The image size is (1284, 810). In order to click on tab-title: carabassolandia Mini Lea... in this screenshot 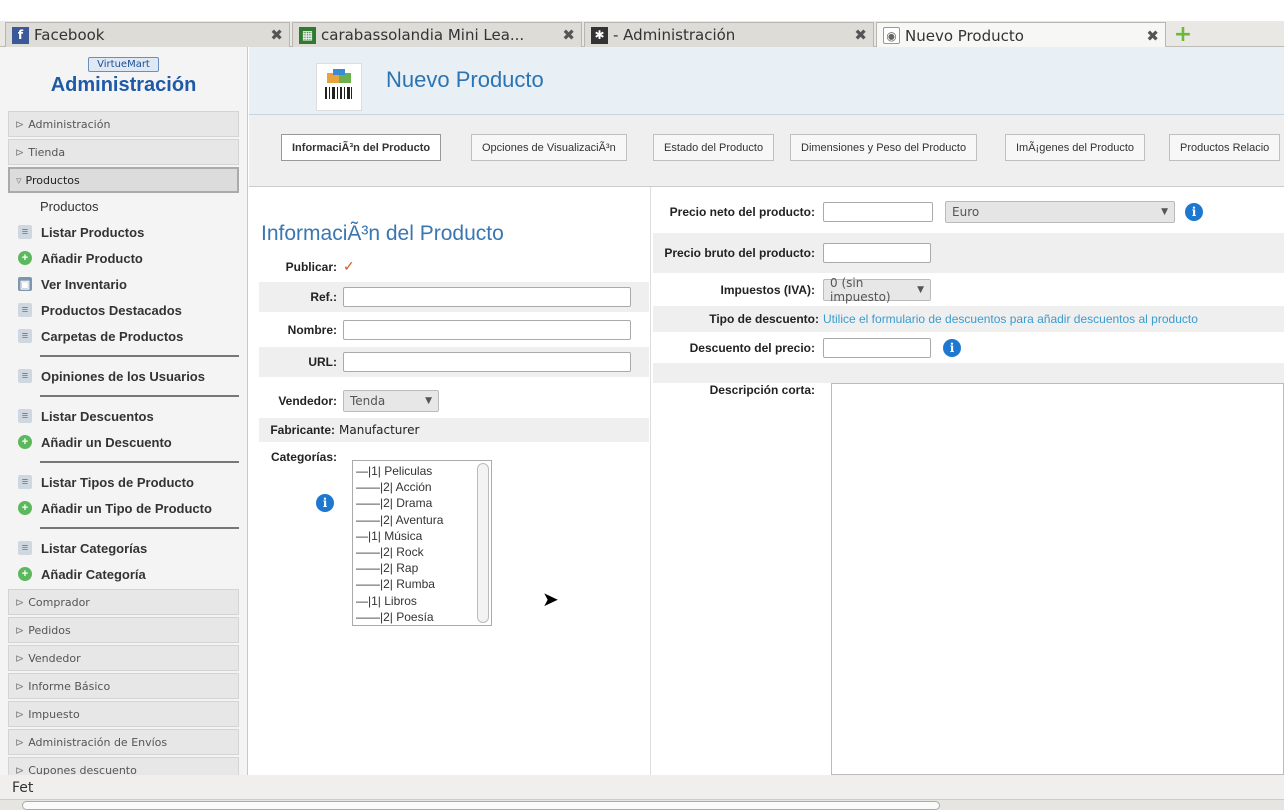, I will do `click(423, 35)`.